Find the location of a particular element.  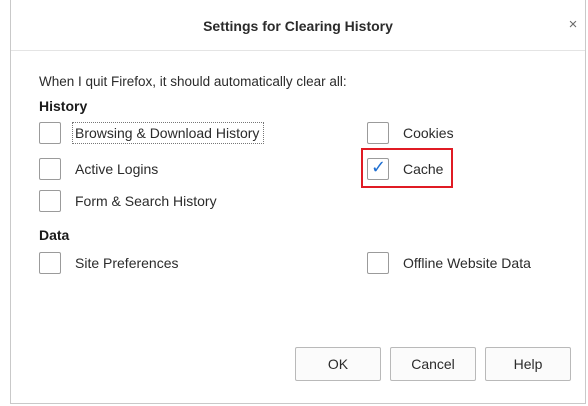

form-search-history-checkbox is located at coordinates (50, 201).